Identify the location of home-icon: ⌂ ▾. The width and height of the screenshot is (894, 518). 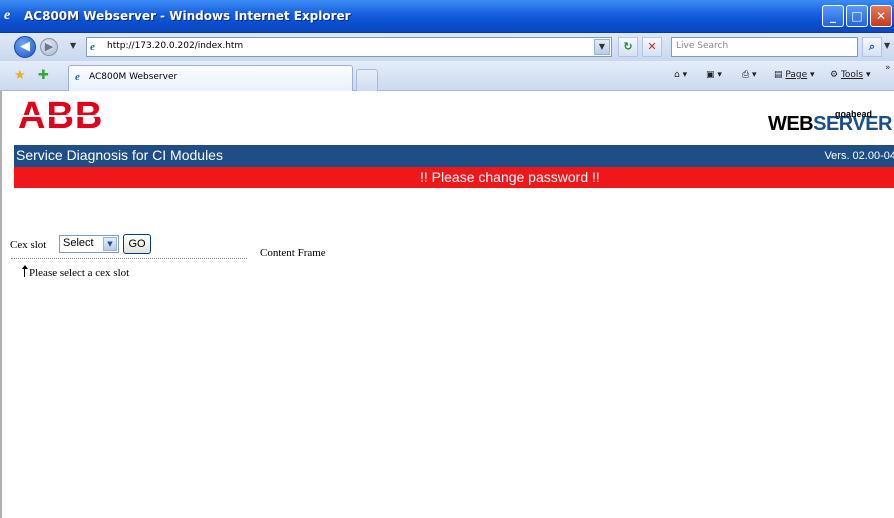
(680, 75).